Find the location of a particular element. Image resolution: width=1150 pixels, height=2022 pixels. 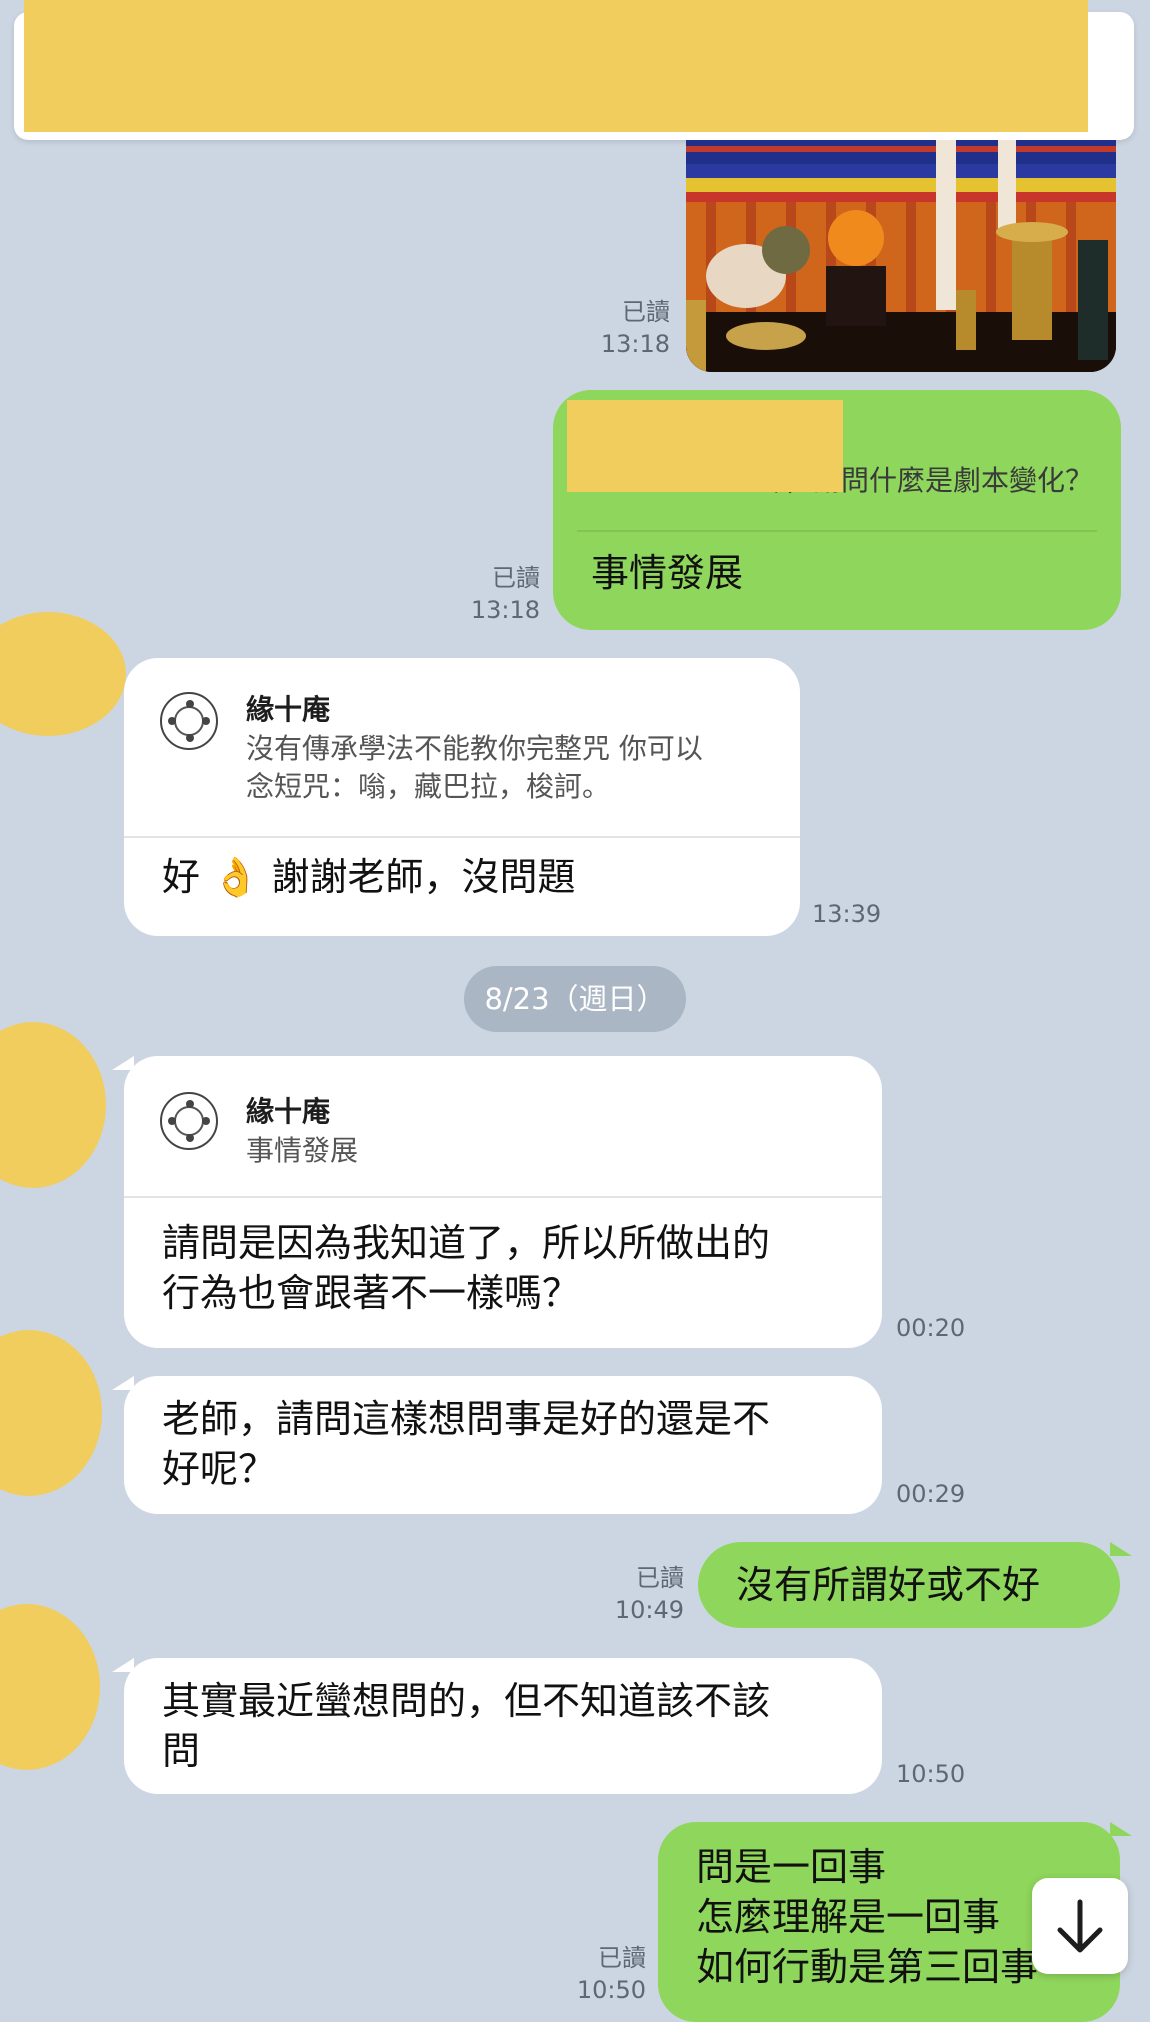

message-text-suffix: 謝謝老師，沒問題 is located at coordinates (423, 877).